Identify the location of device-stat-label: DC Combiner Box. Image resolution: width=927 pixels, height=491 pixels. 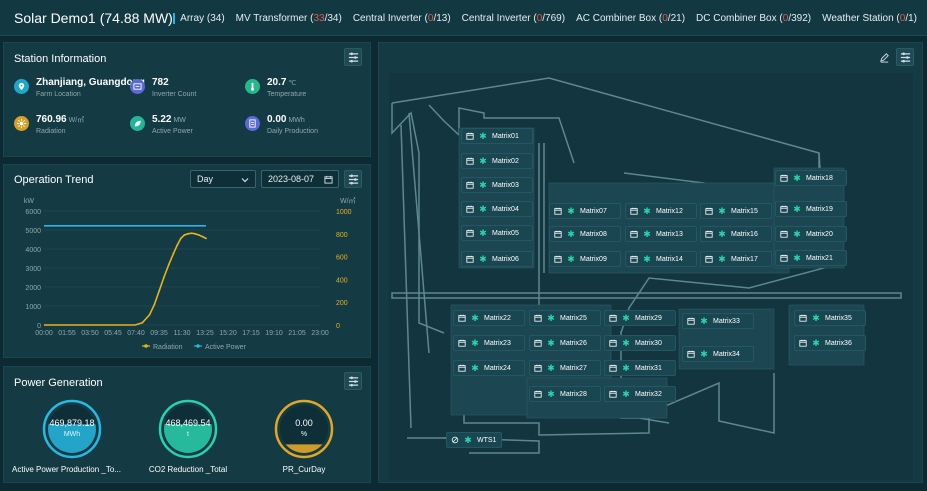
(736, 18).